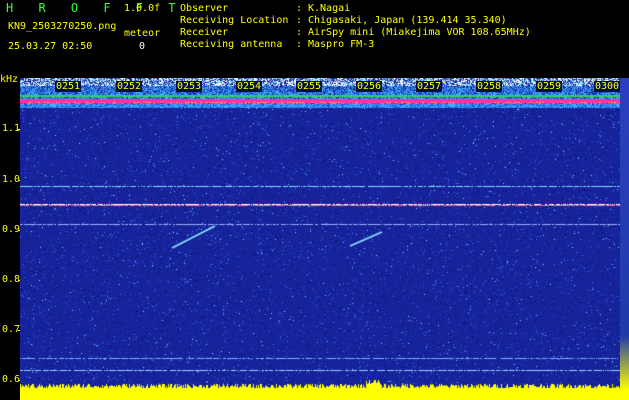  Describe the element at coordinates (68, 86) in the screenshot. I see `time-label: 0251` at that location.